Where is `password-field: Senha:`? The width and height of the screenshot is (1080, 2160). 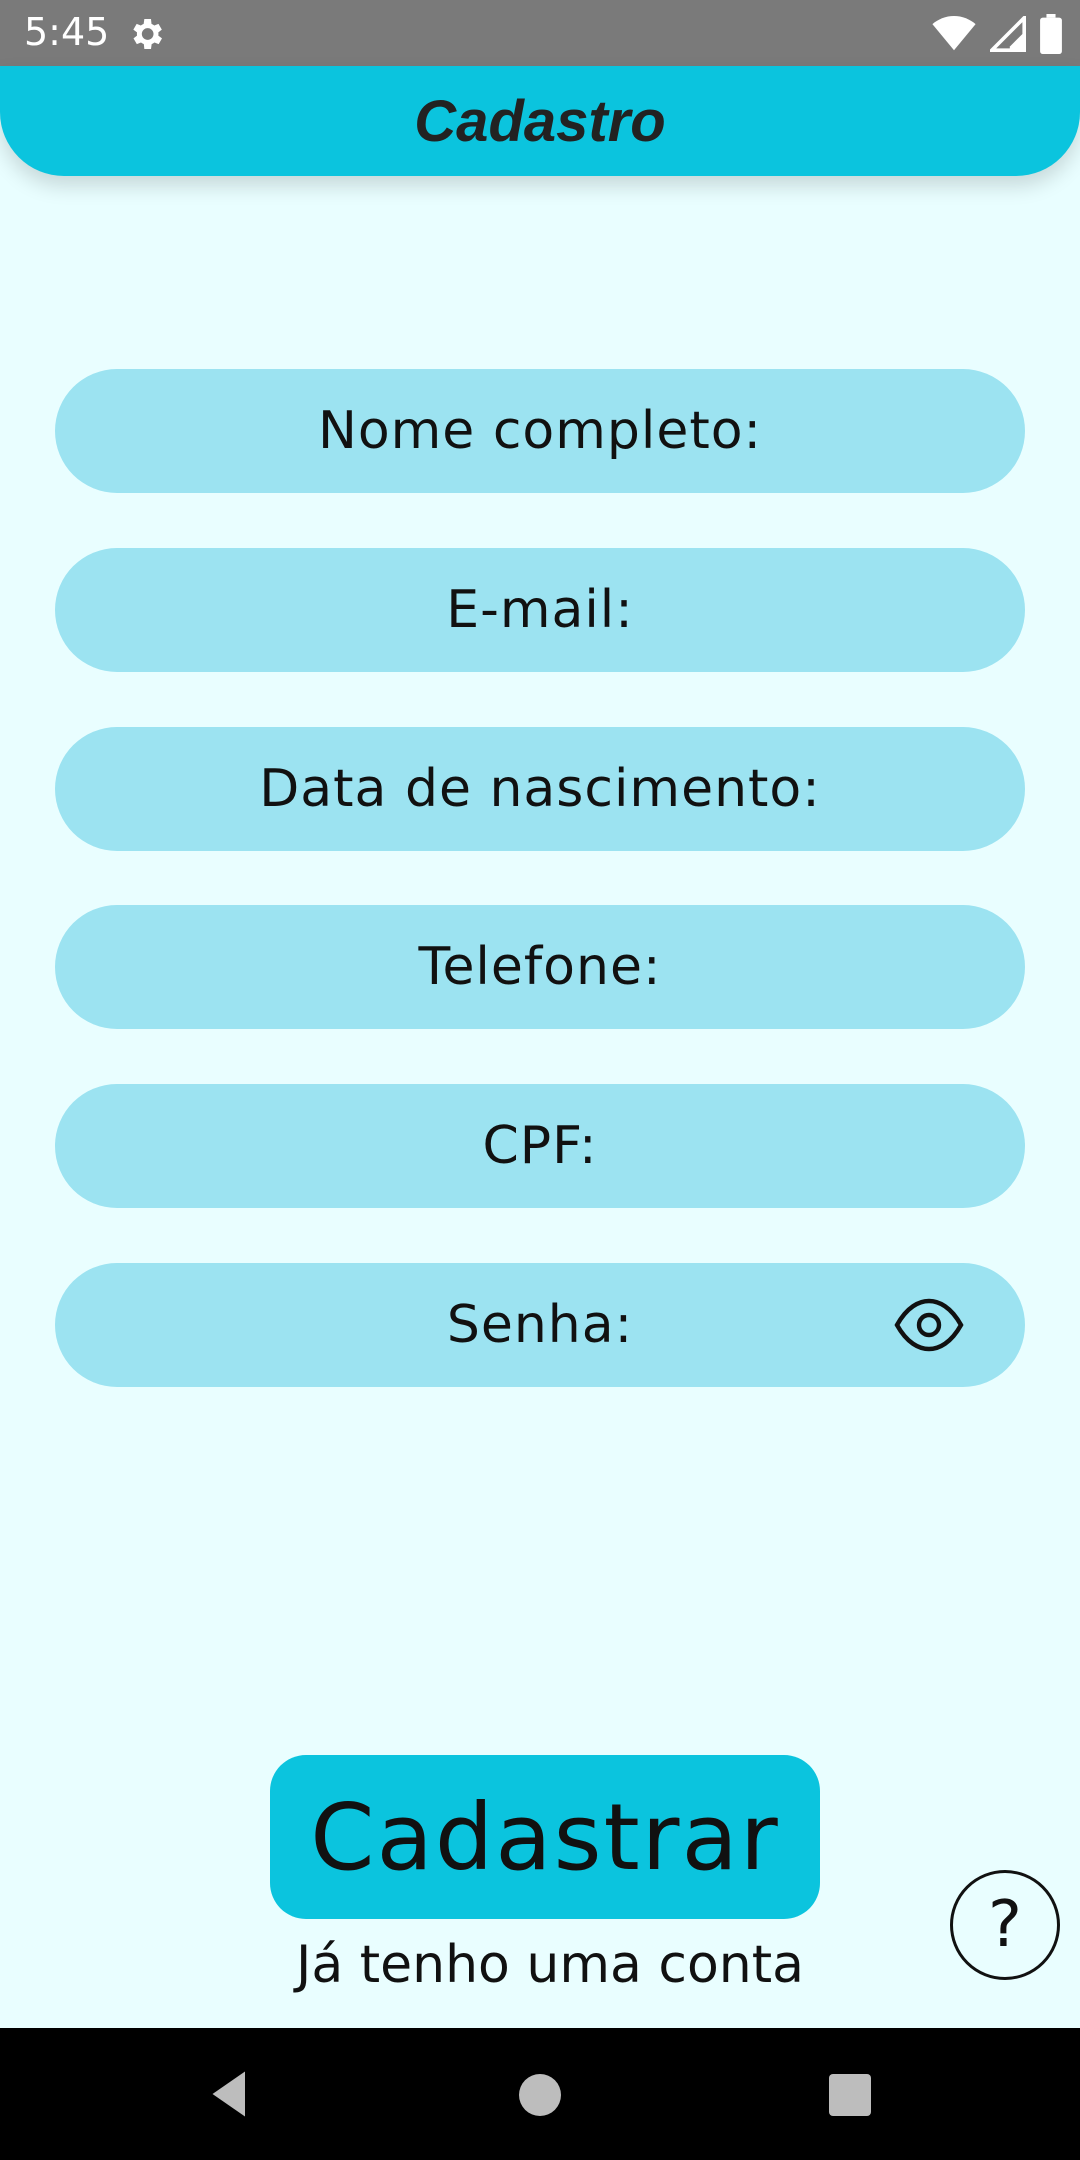
password-field: Senha: is located at coordinates (540, 1325).